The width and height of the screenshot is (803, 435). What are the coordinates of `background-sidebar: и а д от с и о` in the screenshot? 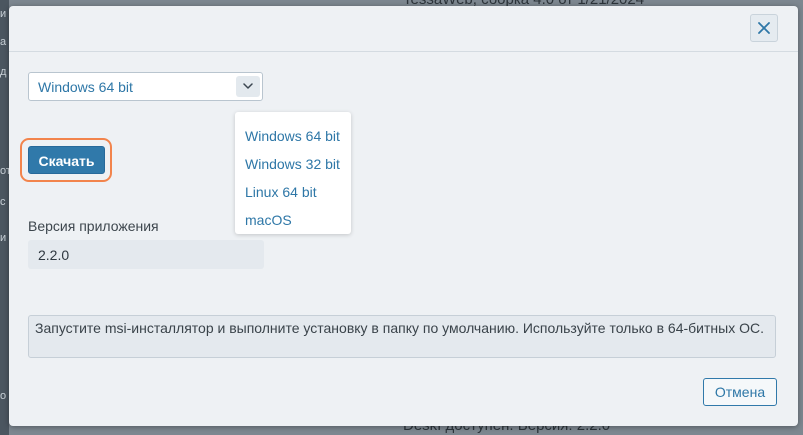 It's located at (4, 217).